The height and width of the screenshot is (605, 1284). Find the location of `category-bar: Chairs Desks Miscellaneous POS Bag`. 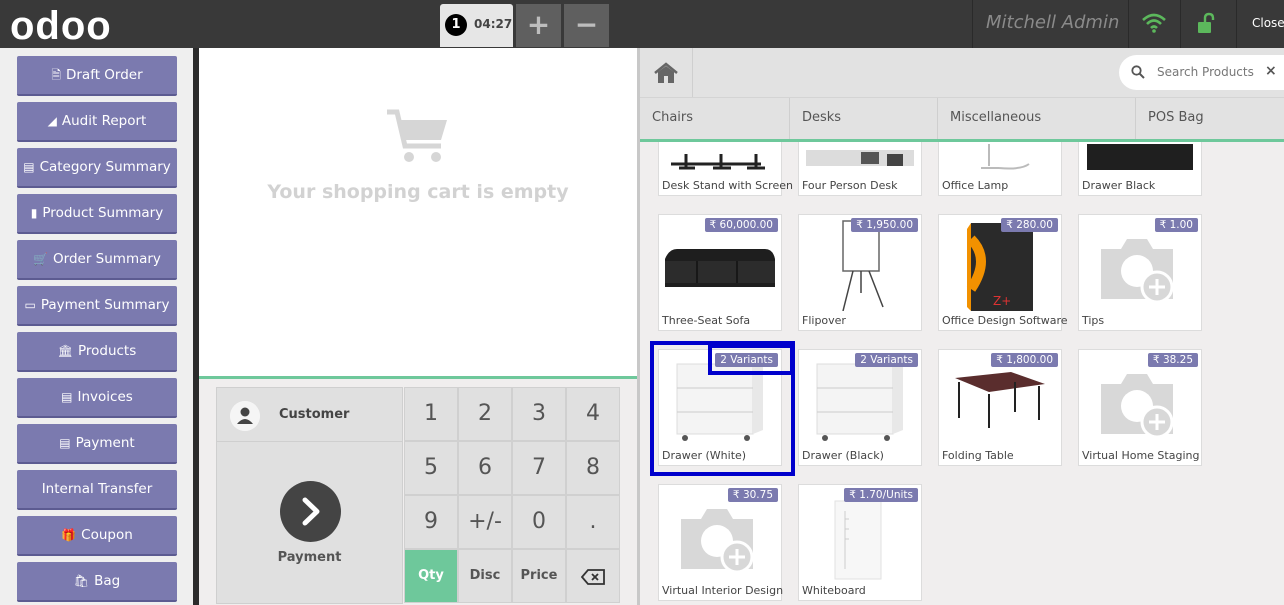

category-bar: Chairs Desks Miscellaneous POS Bag is located at coordinates (962, 118).